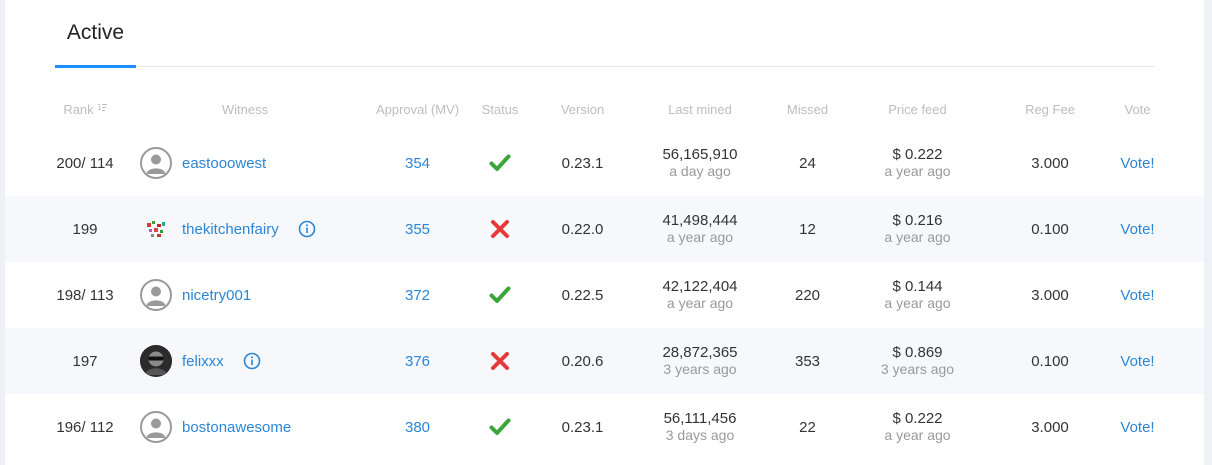  I want to click on header-price-feed: Price feed, so click(917, 109).